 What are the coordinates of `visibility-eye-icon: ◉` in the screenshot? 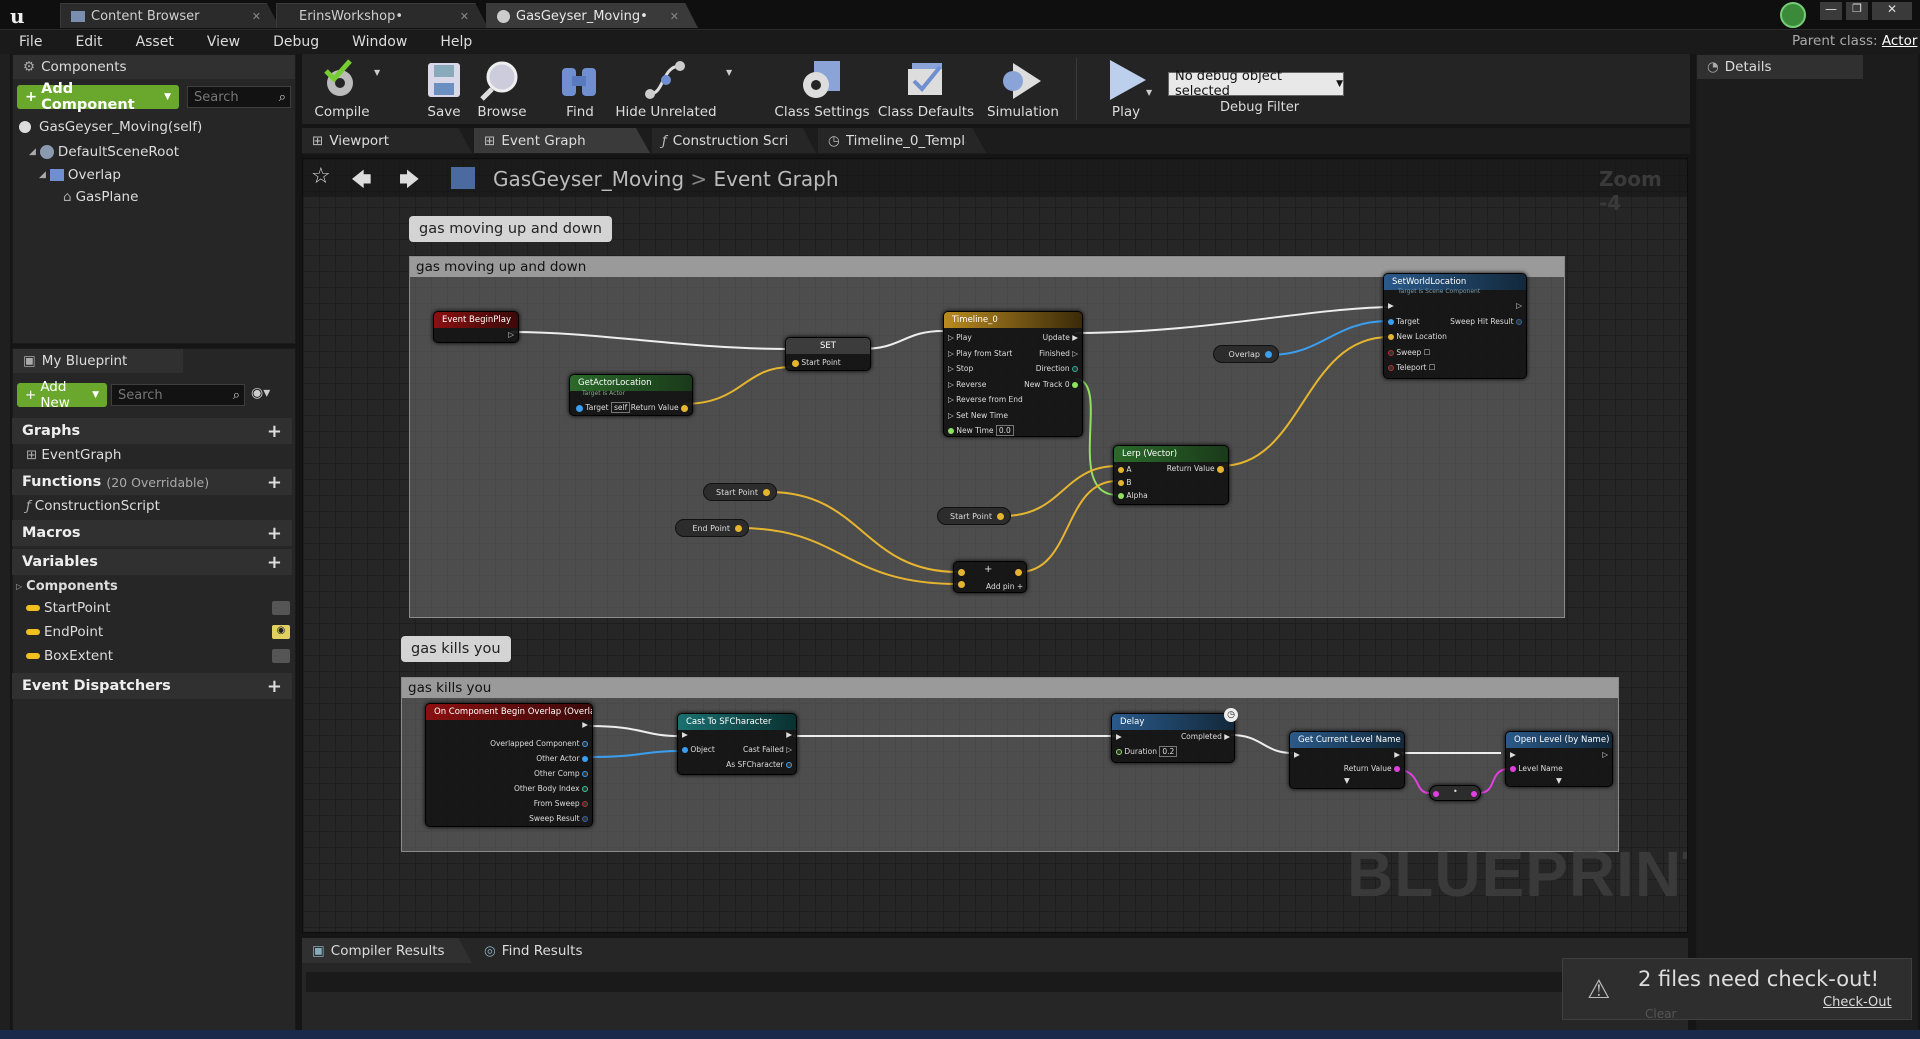 It's located at (281, 632).